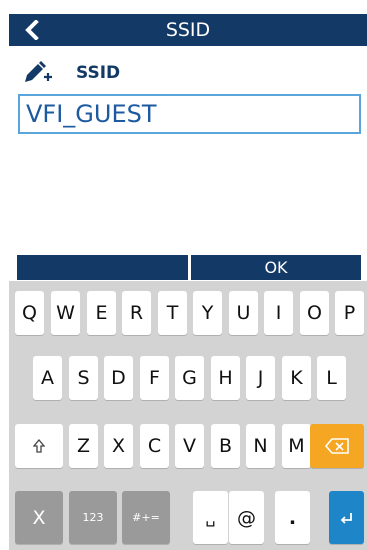  Describe the element at coordinates (210, 517) in the screenshot. I see `space-key: ␣` at that location.